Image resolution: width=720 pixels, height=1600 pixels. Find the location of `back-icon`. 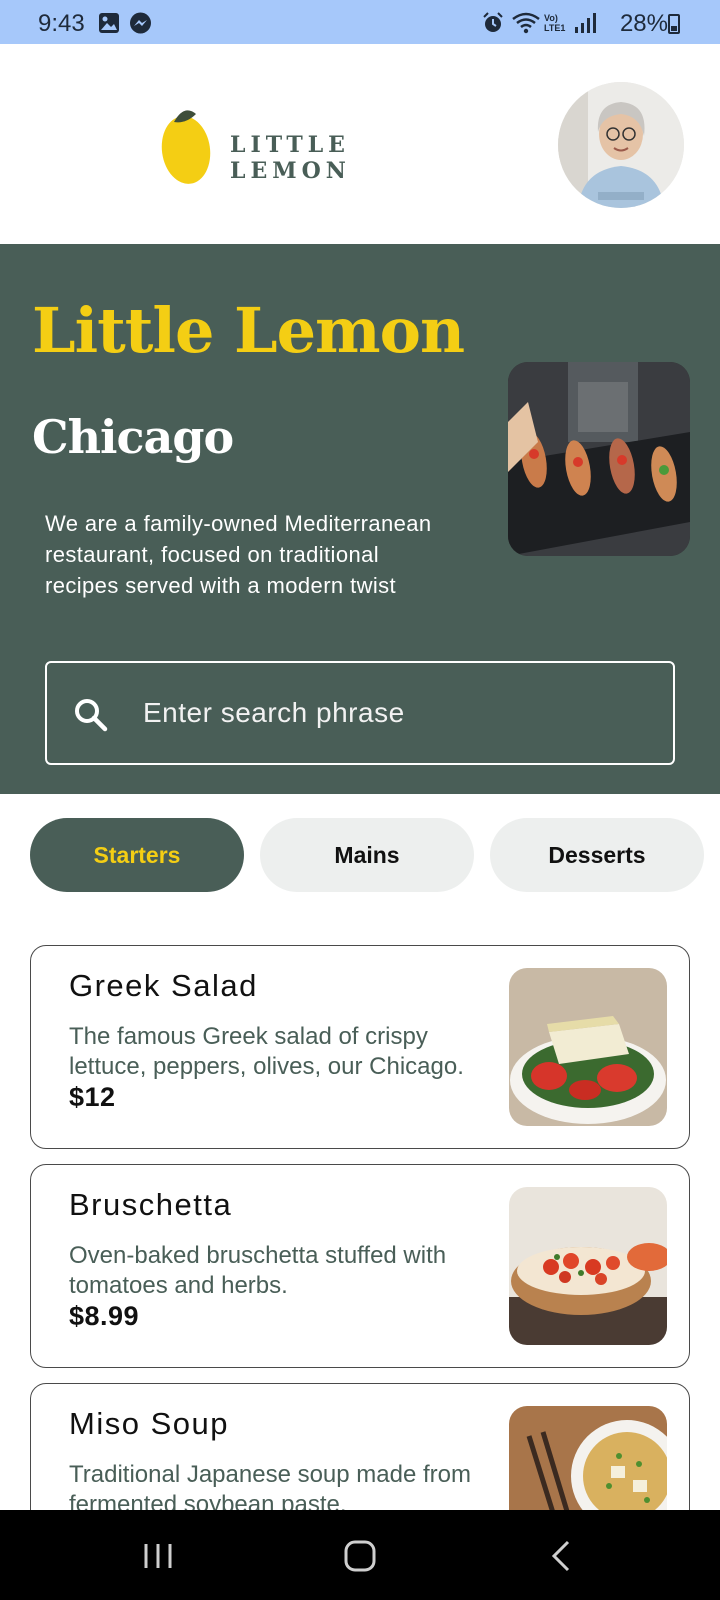

back-icon is located at coordinates (562, 1556).